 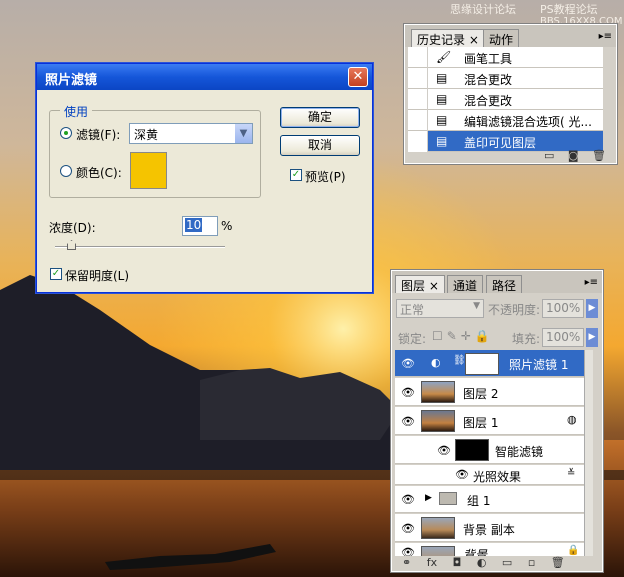 I want to click on filter-options-icon: ≚, so click(x=571, y=473).